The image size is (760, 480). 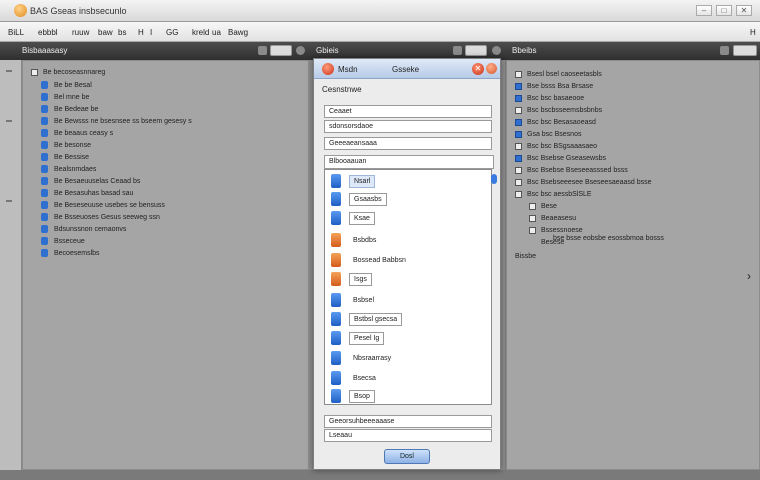 What do you see at coordinates (744, 10) in the screenshot?
I see `close-button: ✕` at bounding box center [744, 10].